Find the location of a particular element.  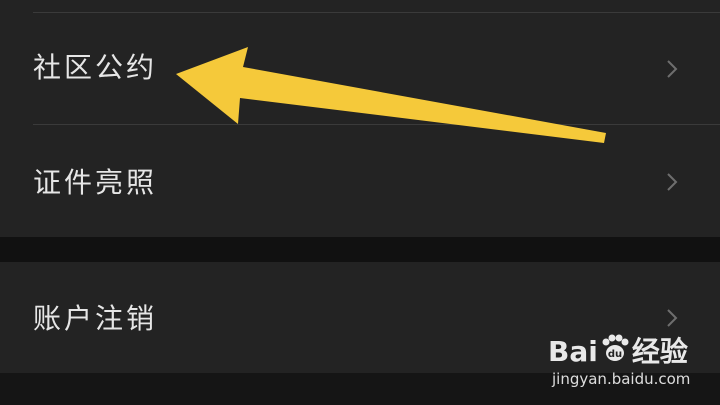

logo-text: Bai is located at coordinates (573, 351).